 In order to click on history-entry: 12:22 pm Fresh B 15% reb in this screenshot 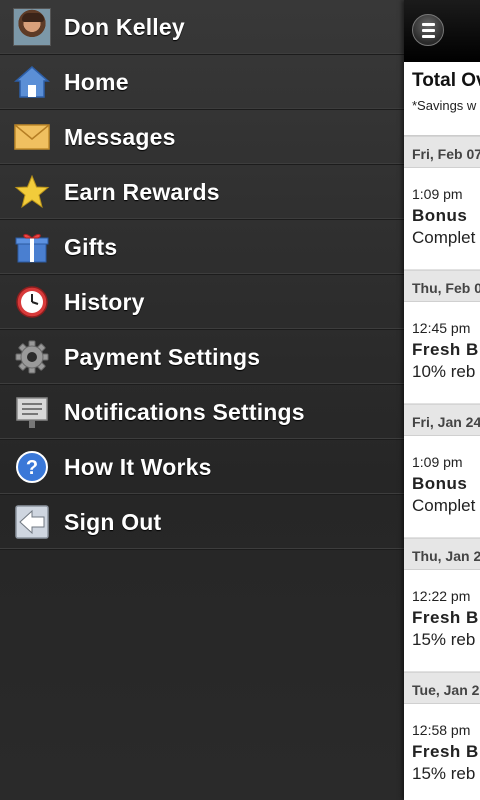, I will do `click(442, 621)`.